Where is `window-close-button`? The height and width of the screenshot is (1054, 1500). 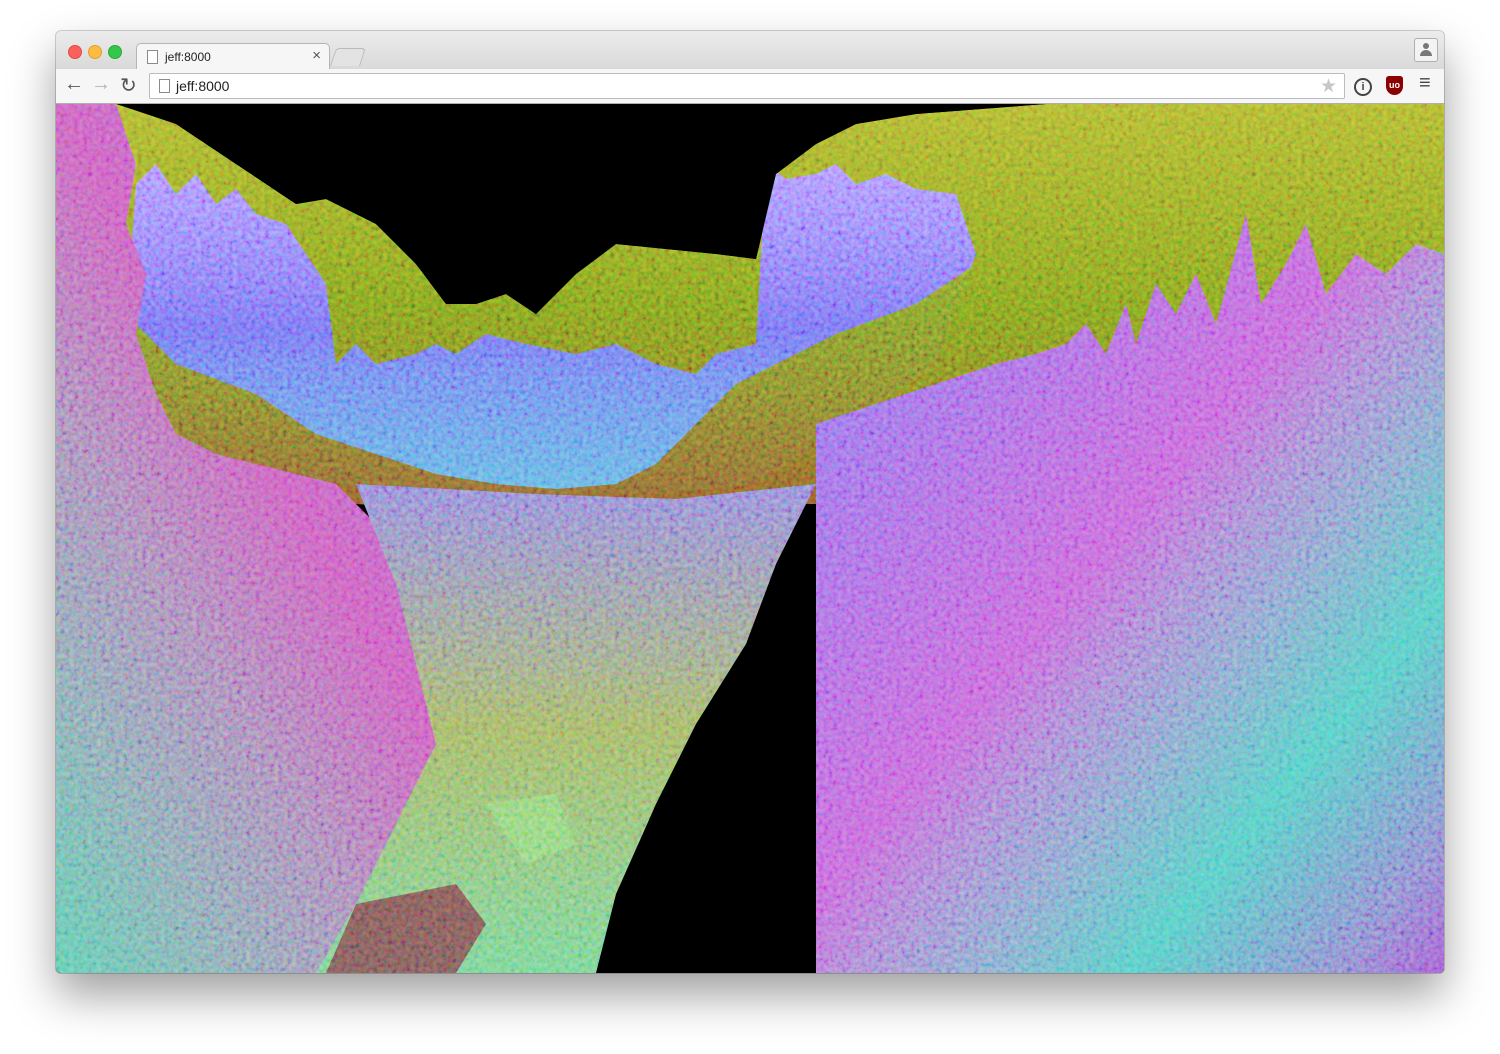 window-close-button is located at coordinates (75, 52).